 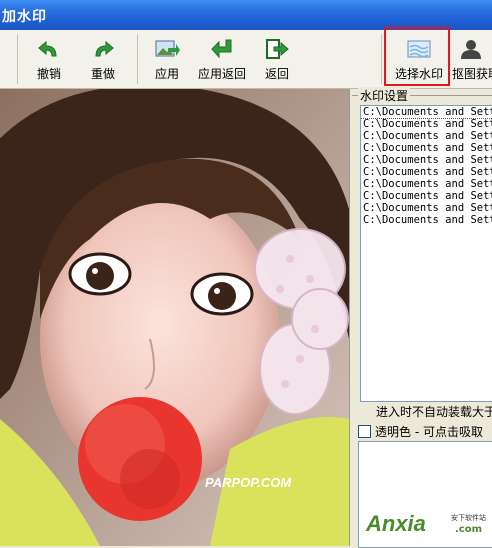 I want to click on redo-button: 重做, so click(x=103, y=59).